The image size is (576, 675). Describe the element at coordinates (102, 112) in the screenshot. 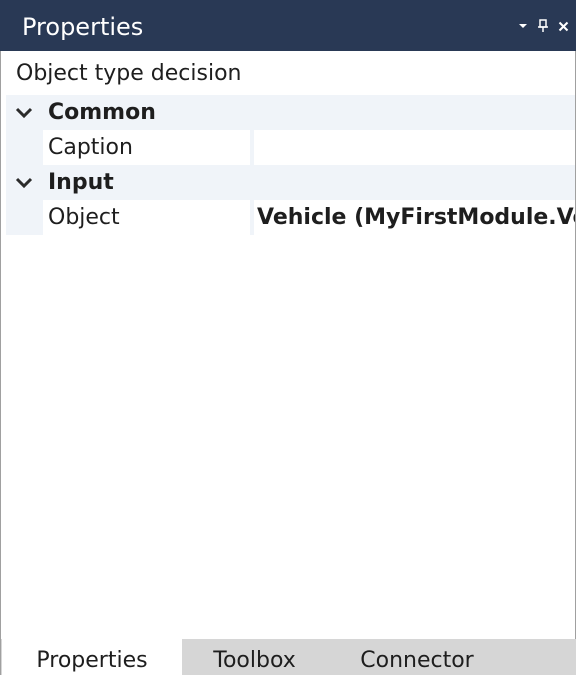

I see `category-label: Common` at that location.